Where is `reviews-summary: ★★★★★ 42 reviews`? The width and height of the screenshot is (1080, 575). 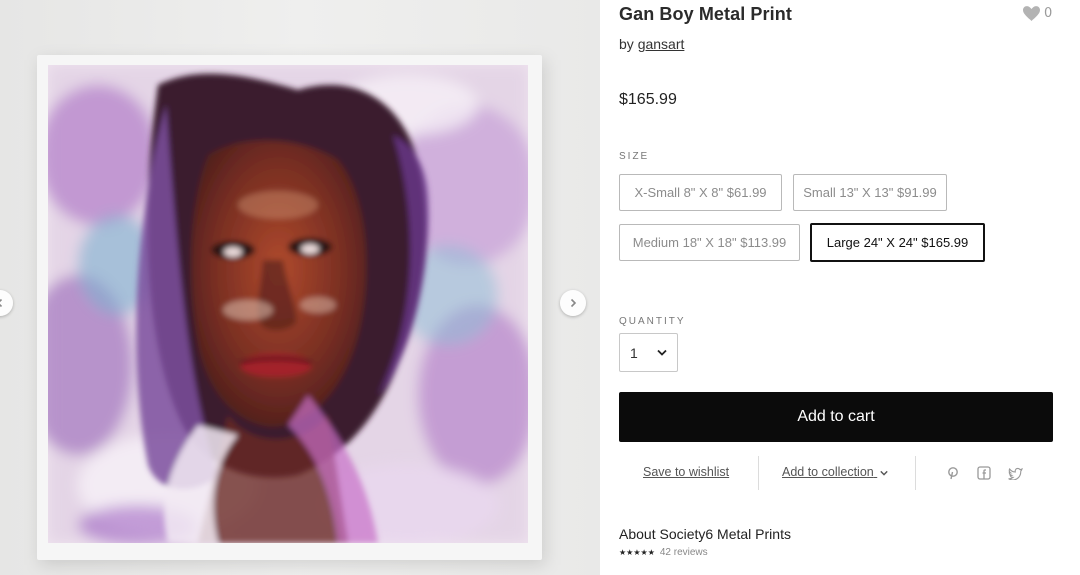
reviews-summary: ★★★★★ 42 reviews is located at coordinates (663, 552).